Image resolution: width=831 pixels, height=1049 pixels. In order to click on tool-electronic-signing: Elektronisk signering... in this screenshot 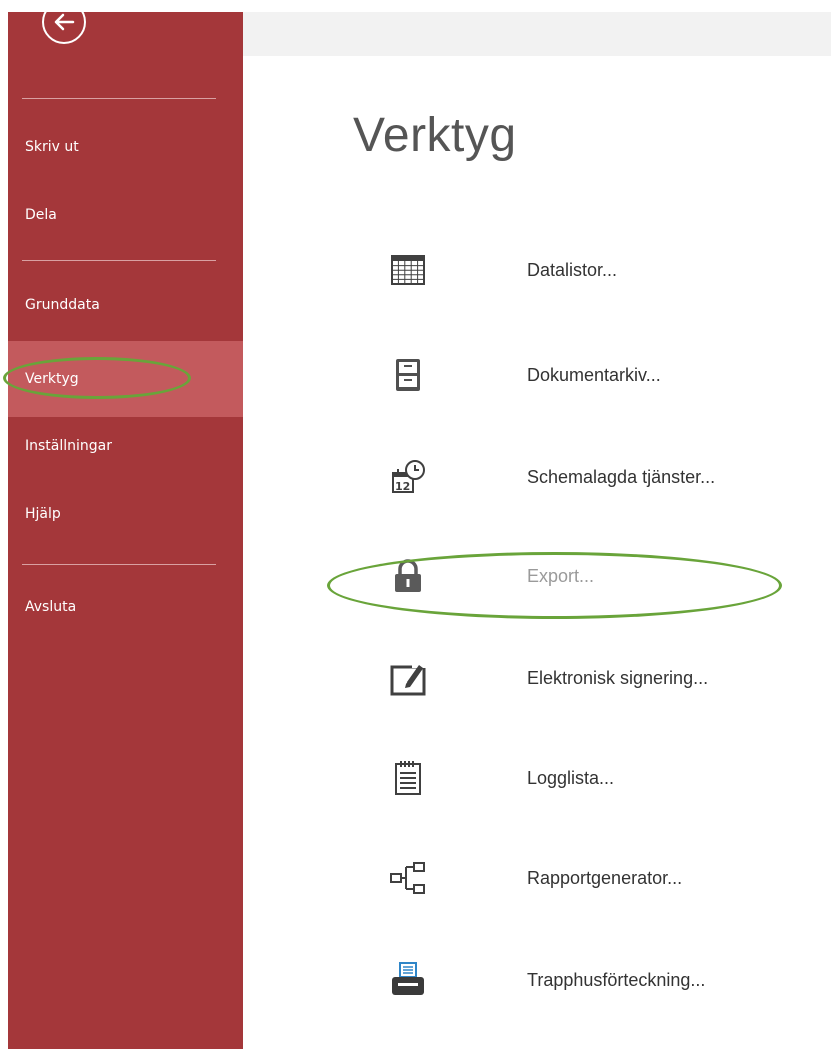, I will do `click(600, 678)`.